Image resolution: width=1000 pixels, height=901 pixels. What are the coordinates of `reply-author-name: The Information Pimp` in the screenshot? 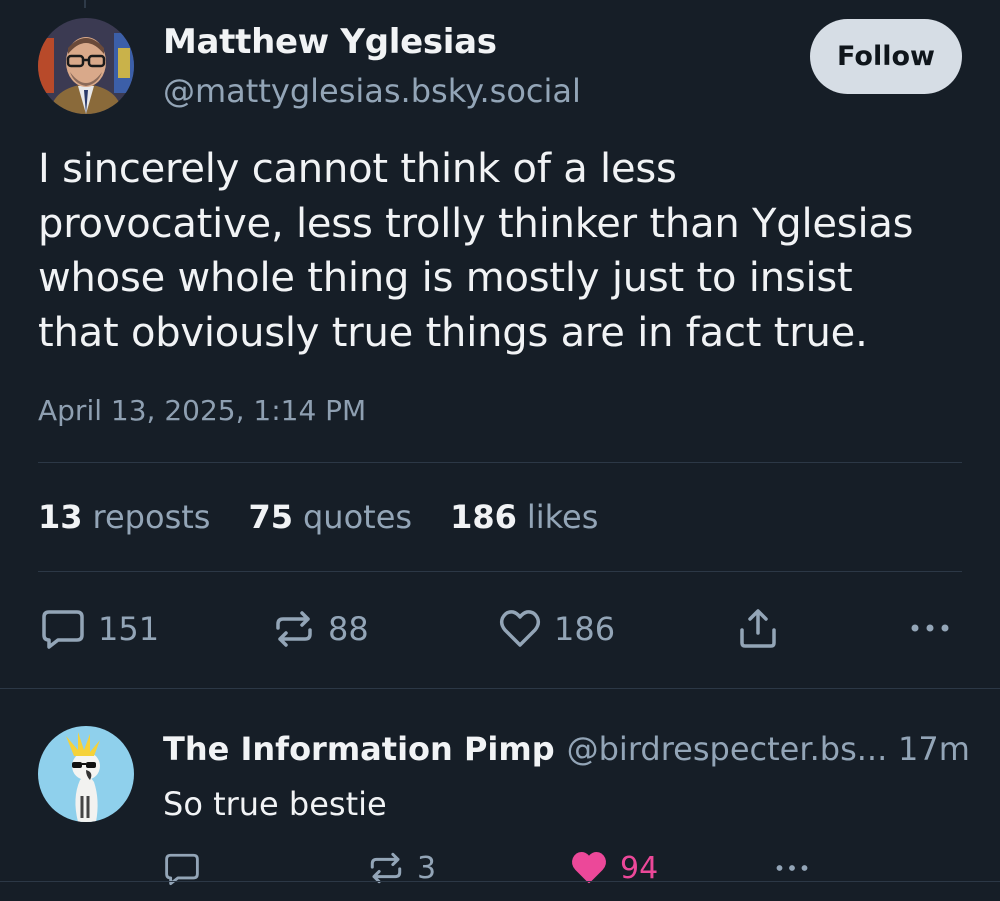 It's located at (359, 749).